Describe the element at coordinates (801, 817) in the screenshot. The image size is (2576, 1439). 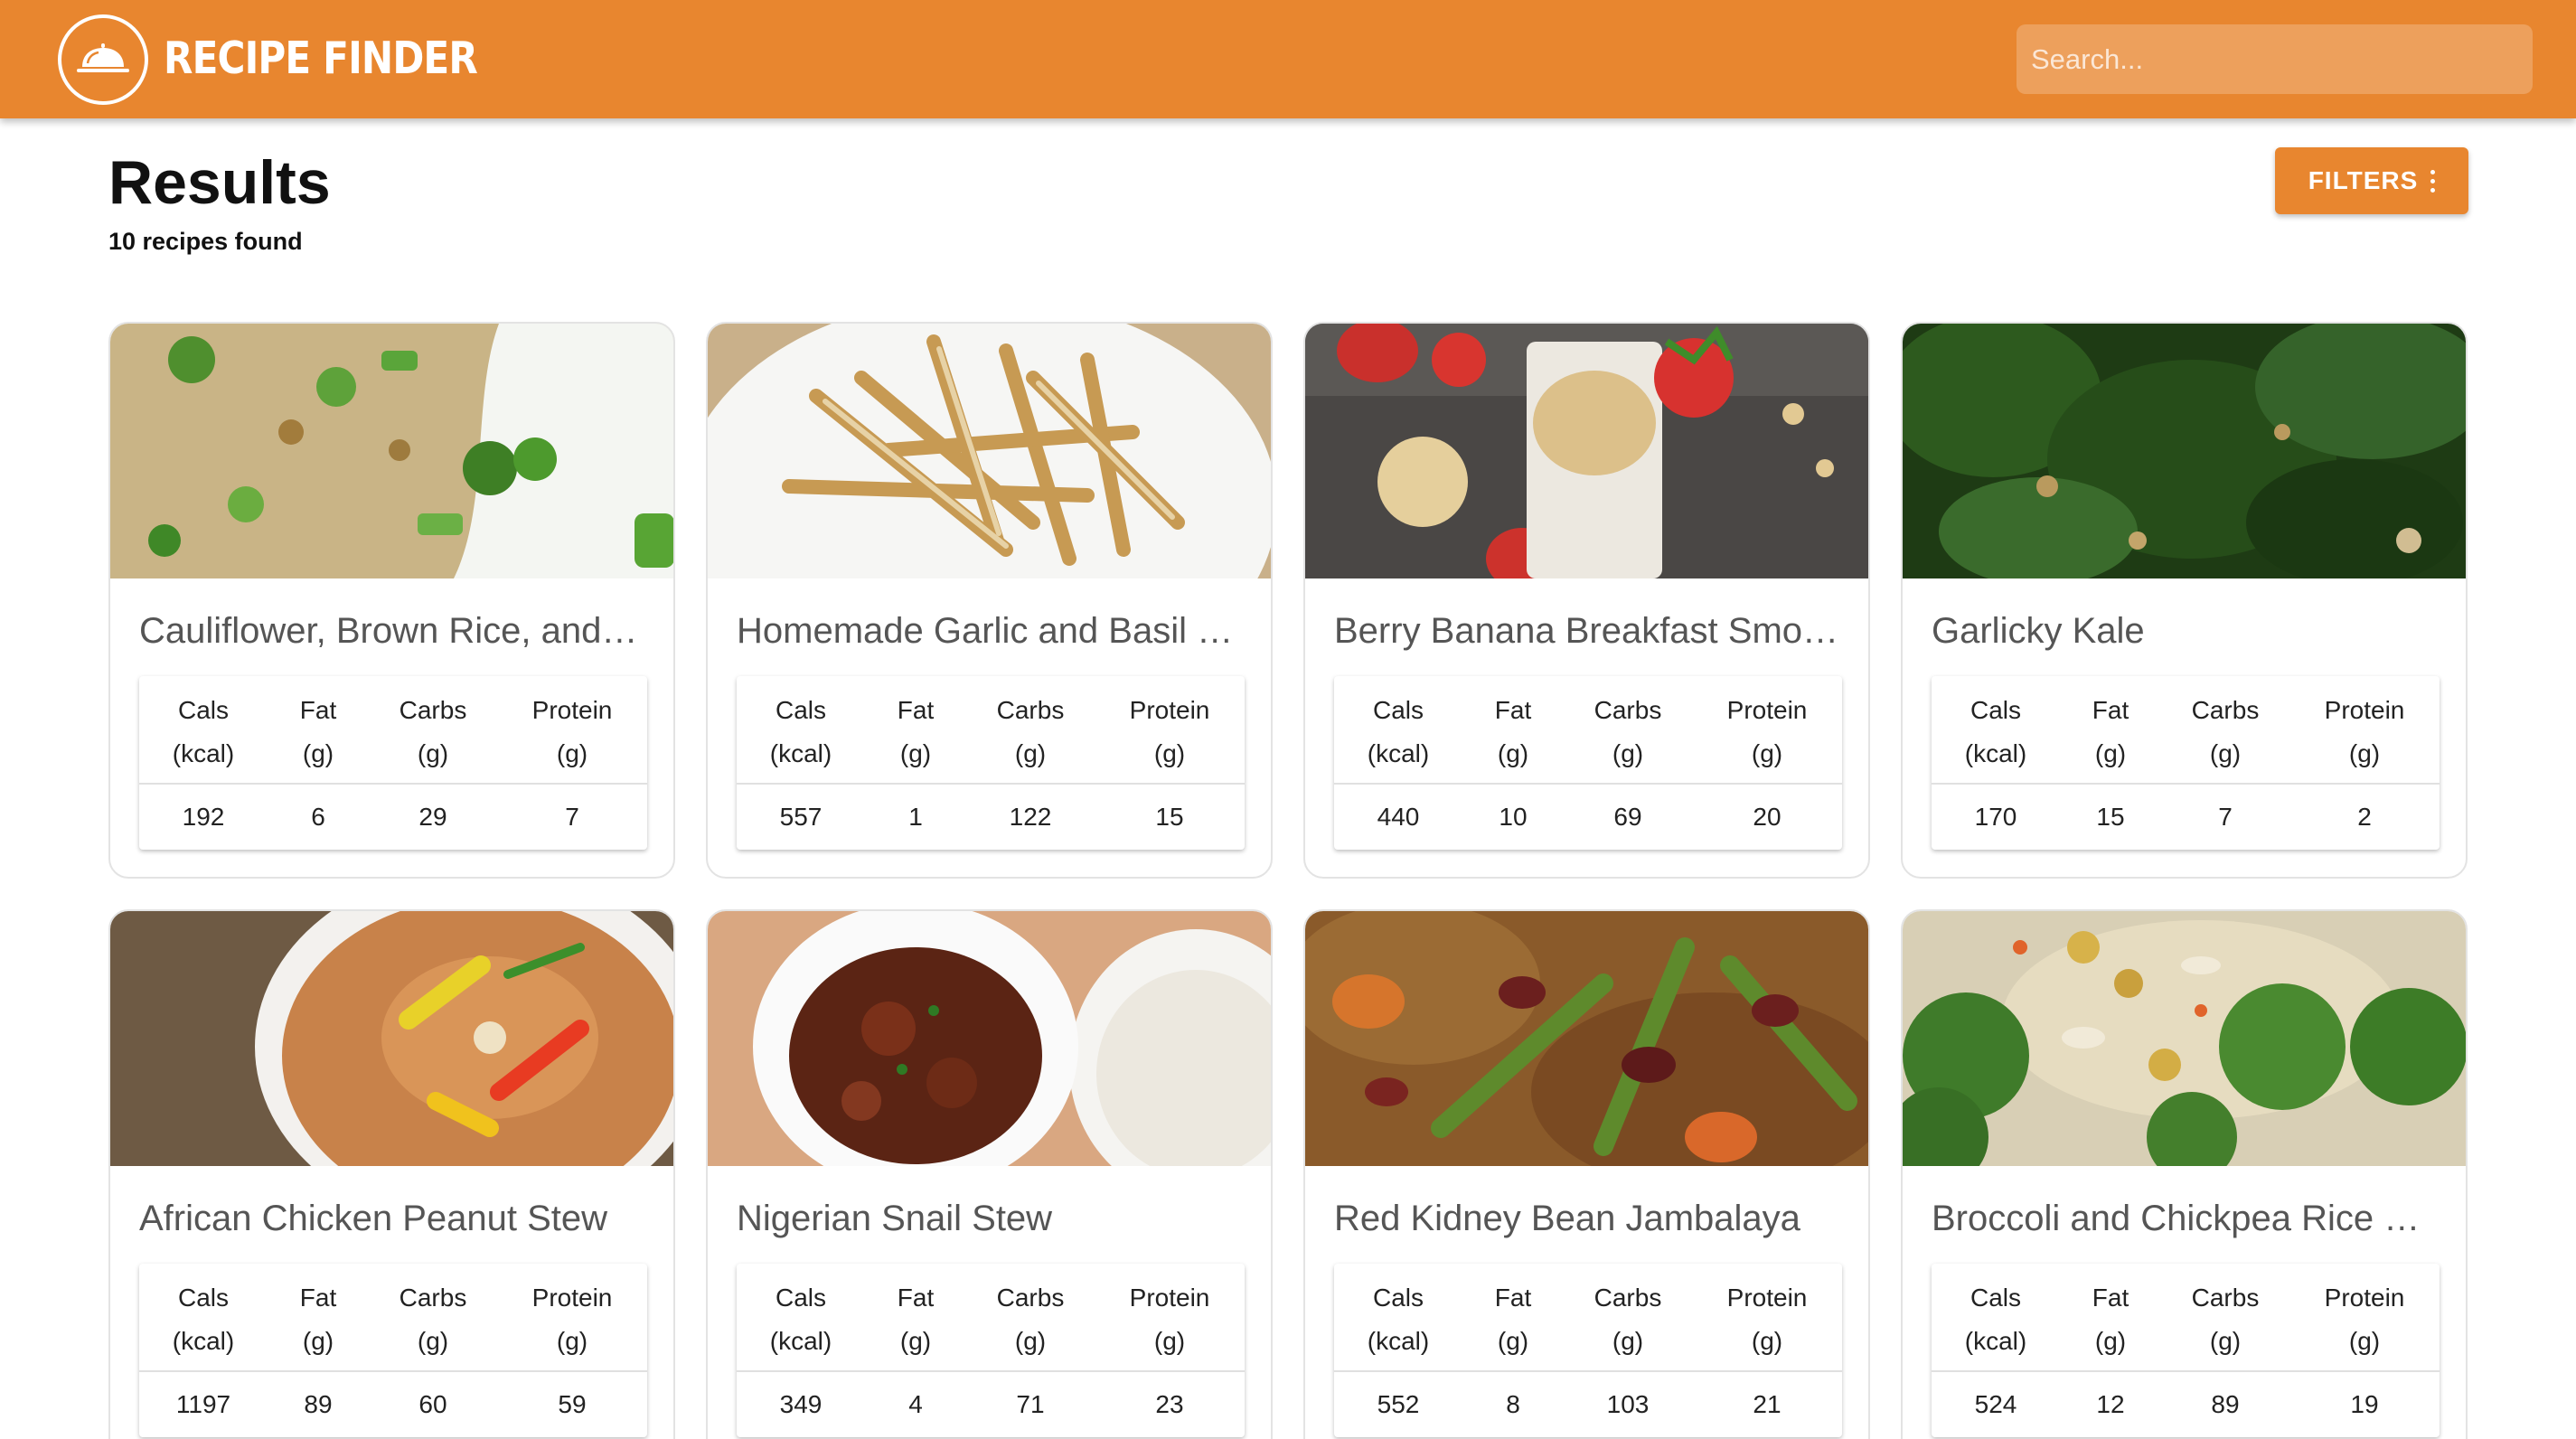
I see `cals-value: 557` at that location.